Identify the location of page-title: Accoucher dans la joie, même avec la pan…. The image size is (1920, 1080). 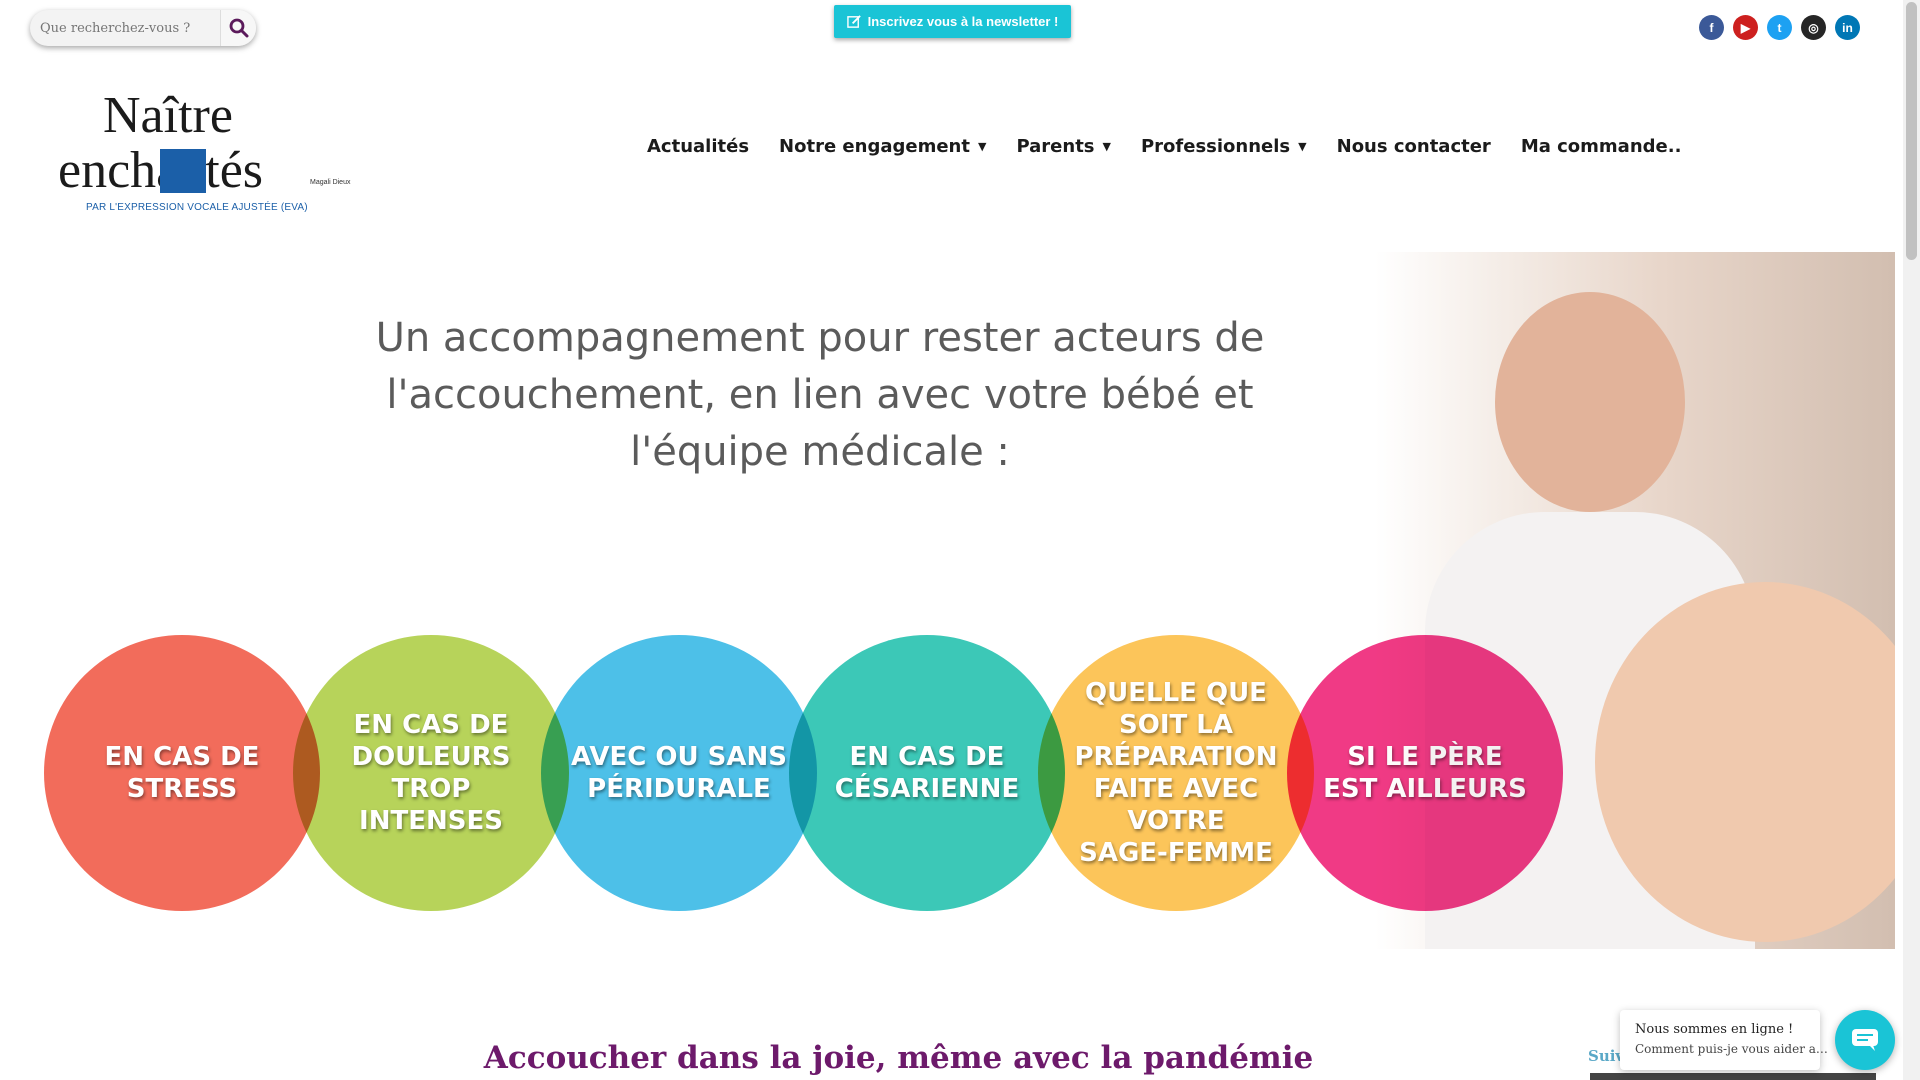
(898, 1058).